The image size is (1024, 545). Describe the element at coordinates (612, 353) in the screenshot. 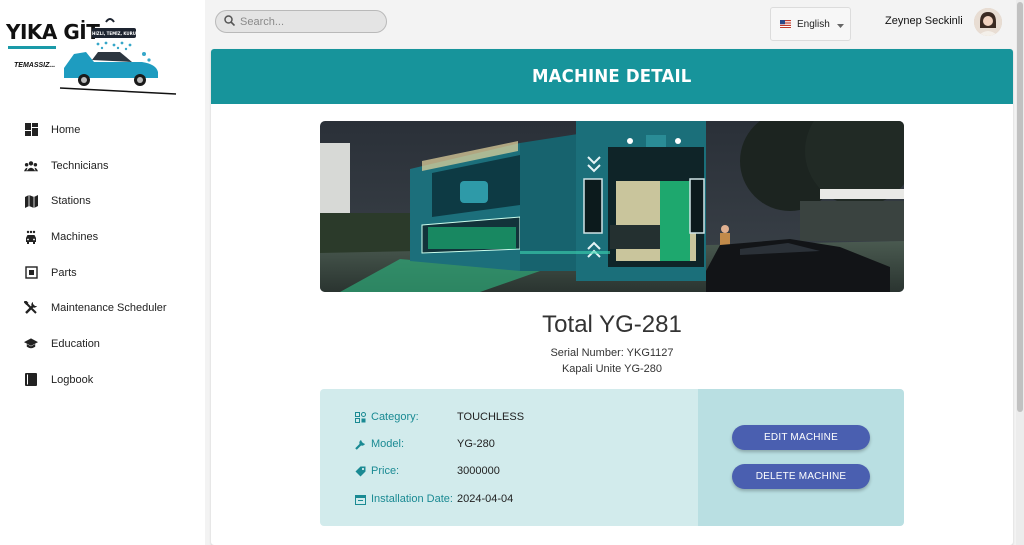

I see `serial-number: Serial Number: YKG1127` at that location.